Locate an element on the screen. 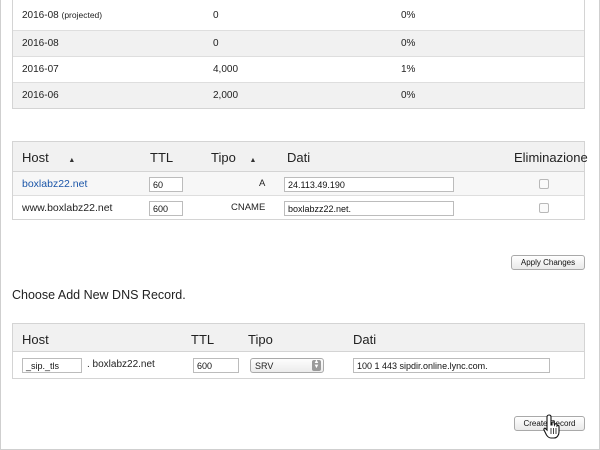 The width and height of the screenshot is (600, 450). ttl-input: 60 is located at coordinates (166, 184).